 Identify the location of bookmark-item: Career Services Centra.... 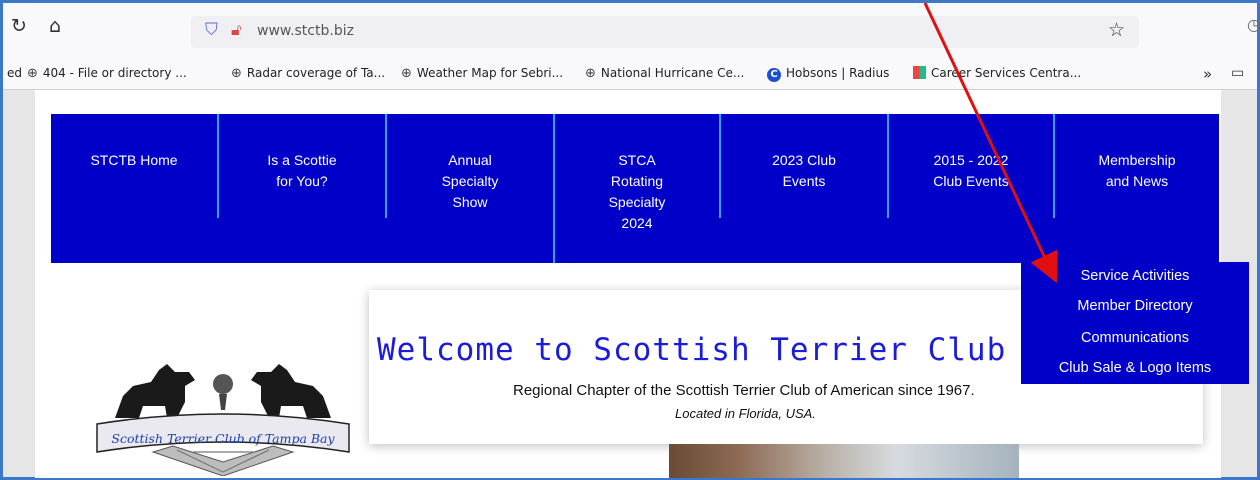
(997, 73).